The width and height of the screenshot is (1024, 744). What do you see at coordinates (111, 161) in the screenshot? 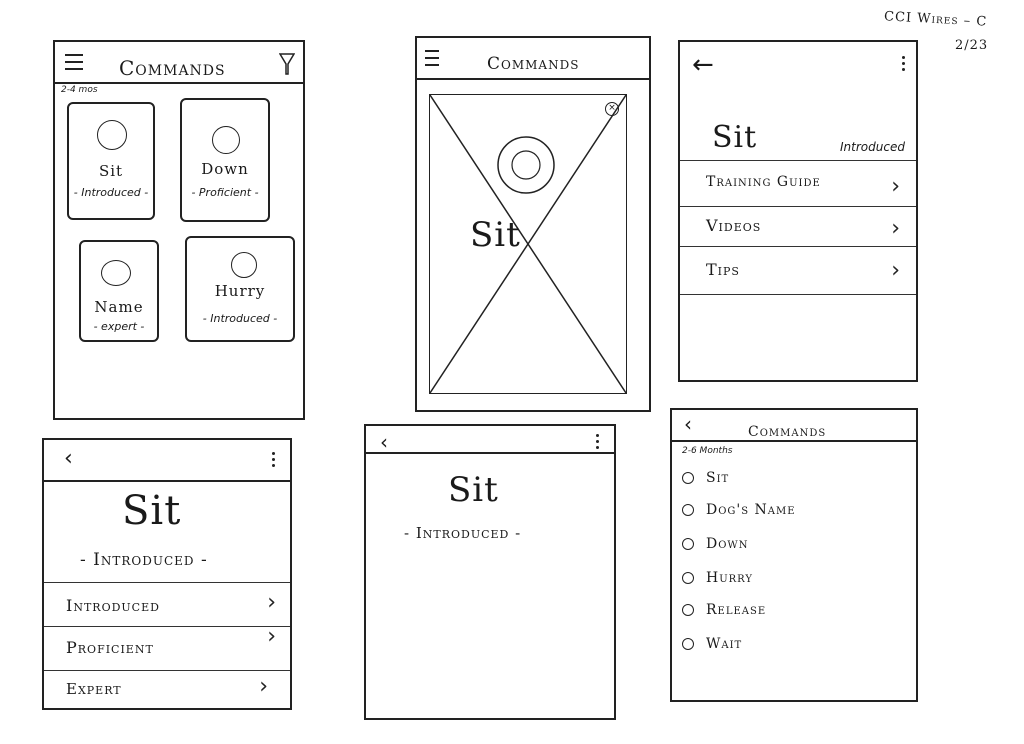
I see `command-card-sit: Sit - Introduced -` at bounding box center [111, 161].